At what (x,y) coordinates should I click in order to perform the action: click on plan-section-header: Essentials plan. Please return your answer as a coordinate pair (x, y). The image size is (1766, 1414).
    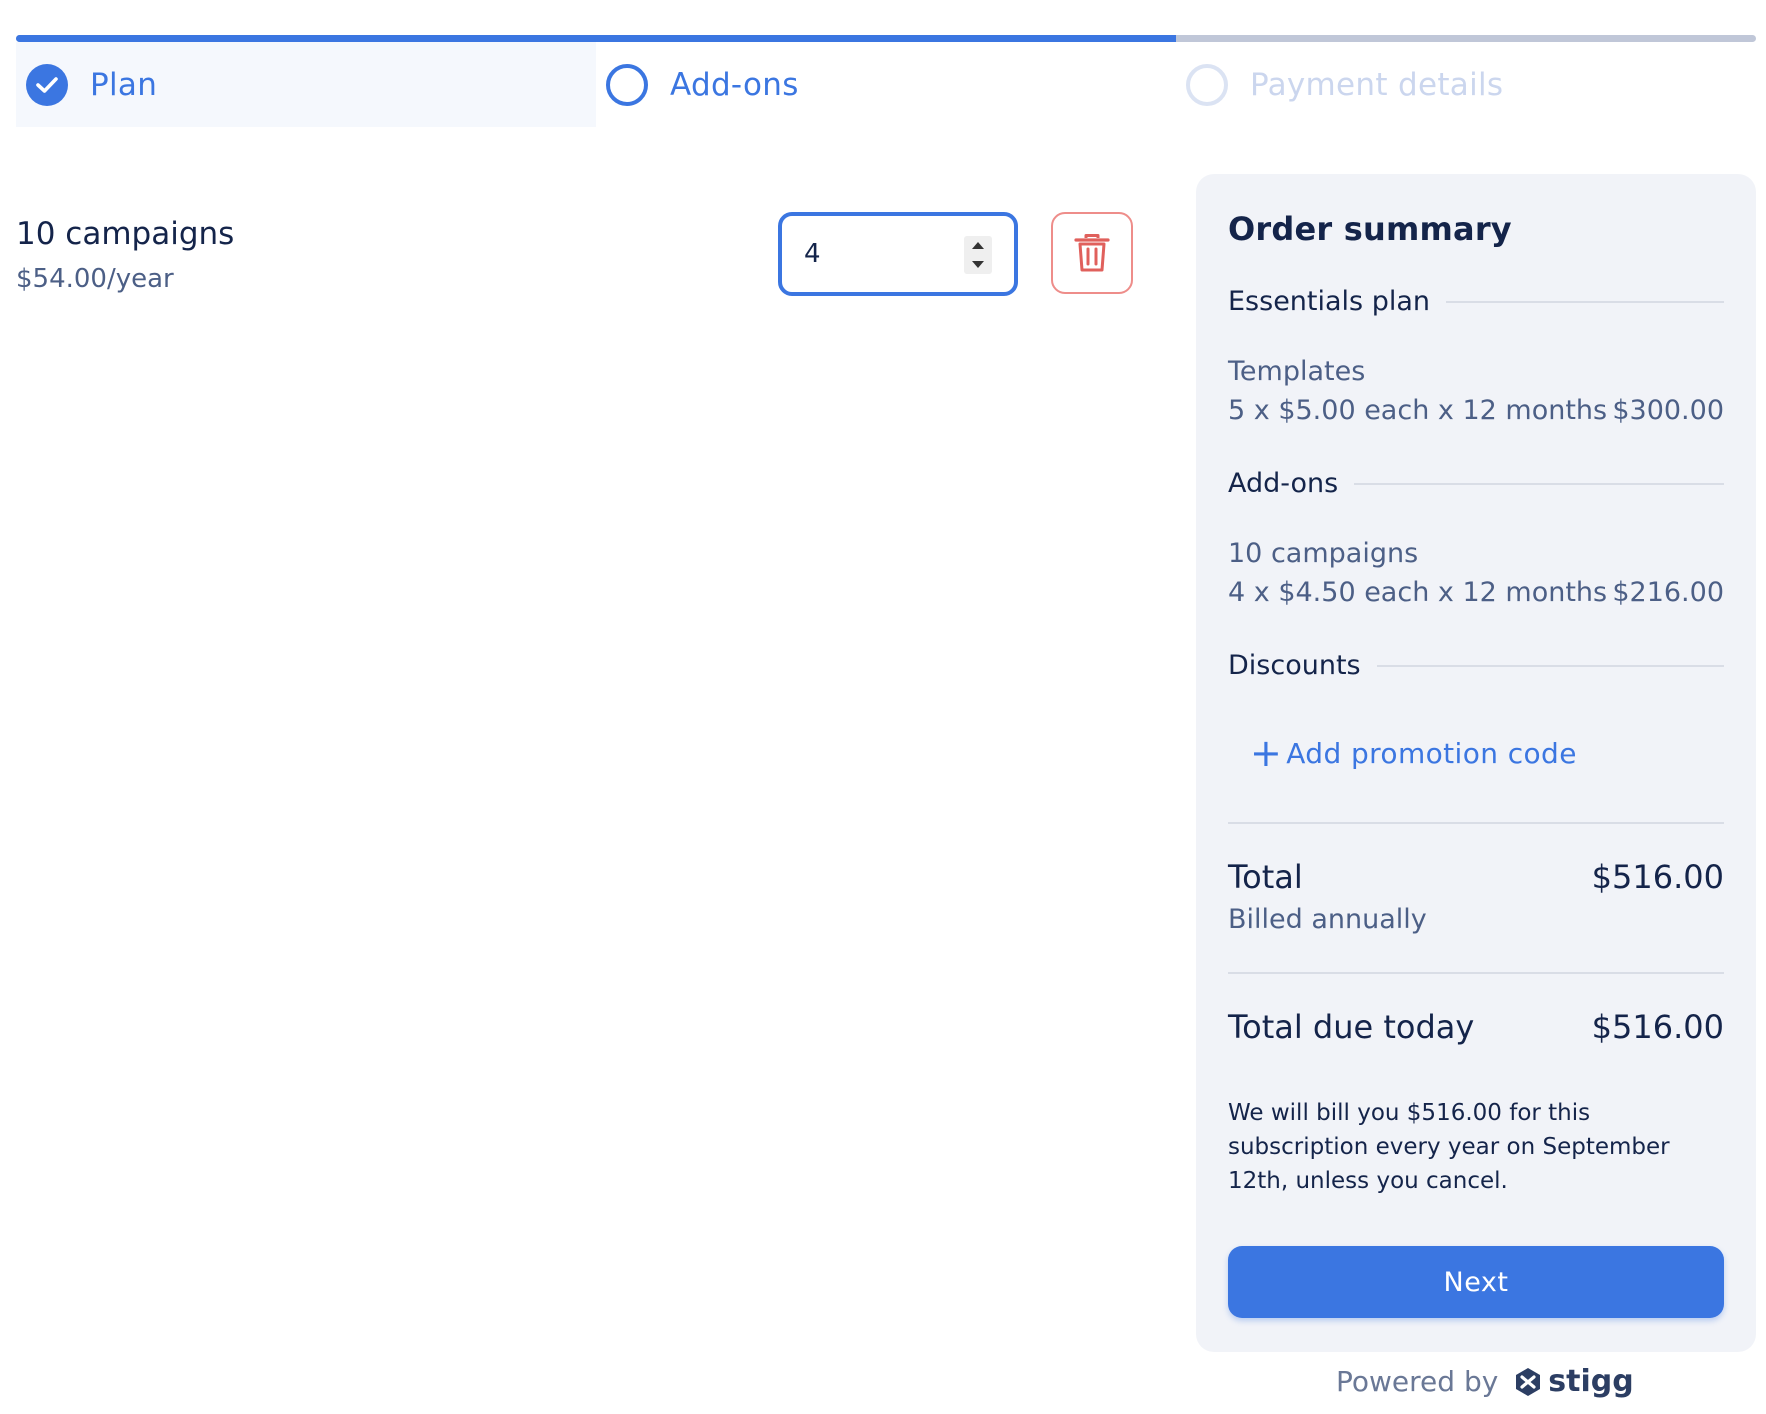
    Looking at the image, I should click on (1476, 301).